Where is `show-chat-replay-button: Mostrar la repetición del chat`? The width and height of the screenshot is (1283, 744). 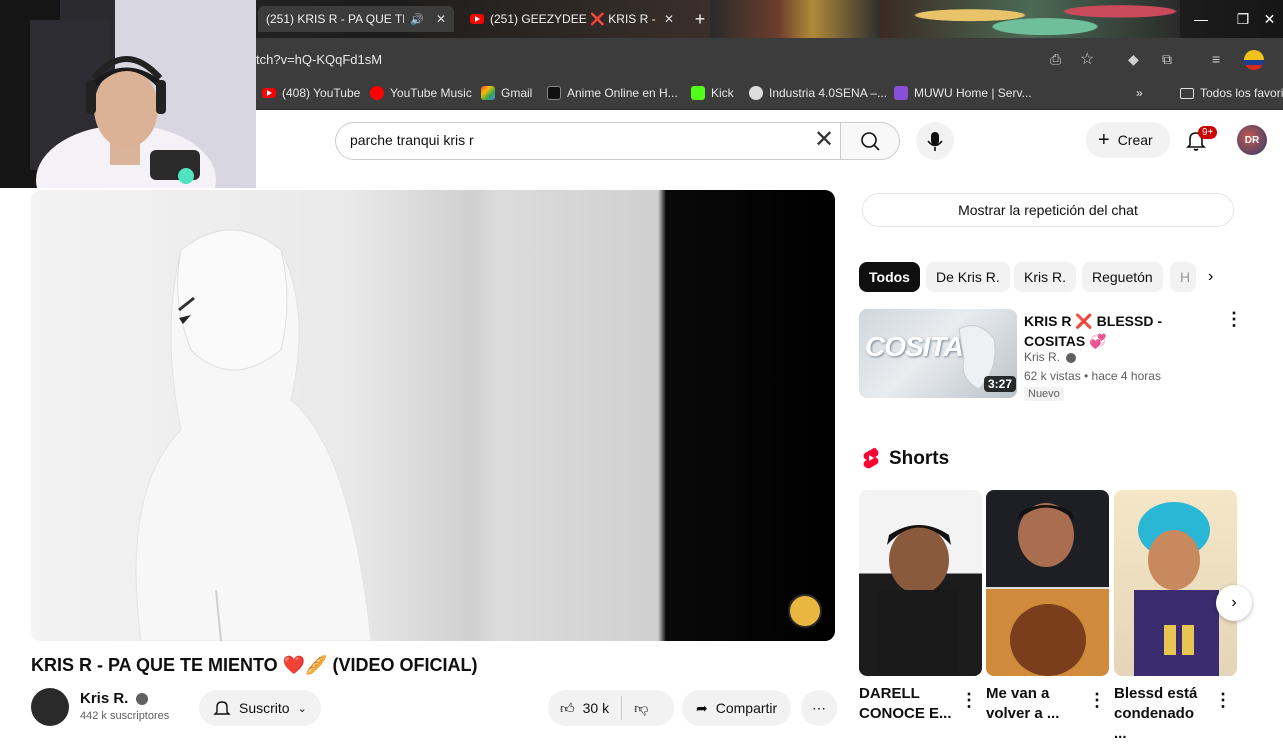 show-chat-replay-button: Mostrar la repetición del chat is located at coordinates (1048, 210).